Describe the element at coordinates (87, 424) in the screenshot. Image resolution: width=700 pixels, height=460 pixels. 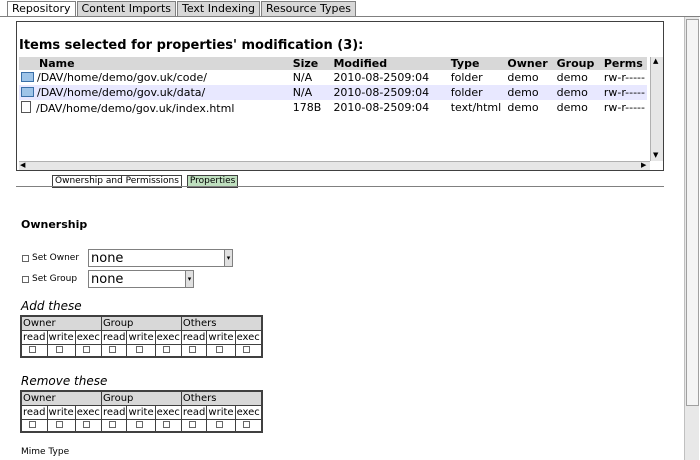
I see `remove-owner-exec-checkbox` at that location.